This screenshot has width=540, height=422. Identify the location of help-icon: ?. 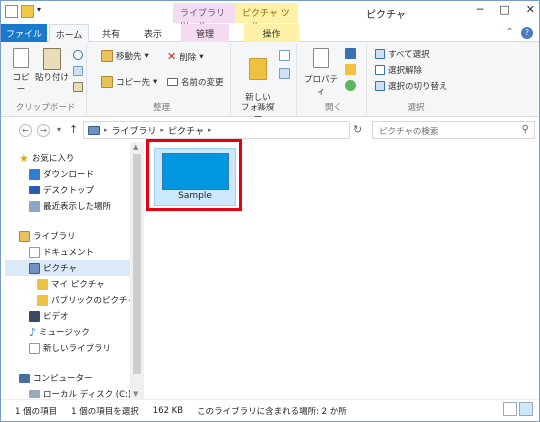
(527, 33).